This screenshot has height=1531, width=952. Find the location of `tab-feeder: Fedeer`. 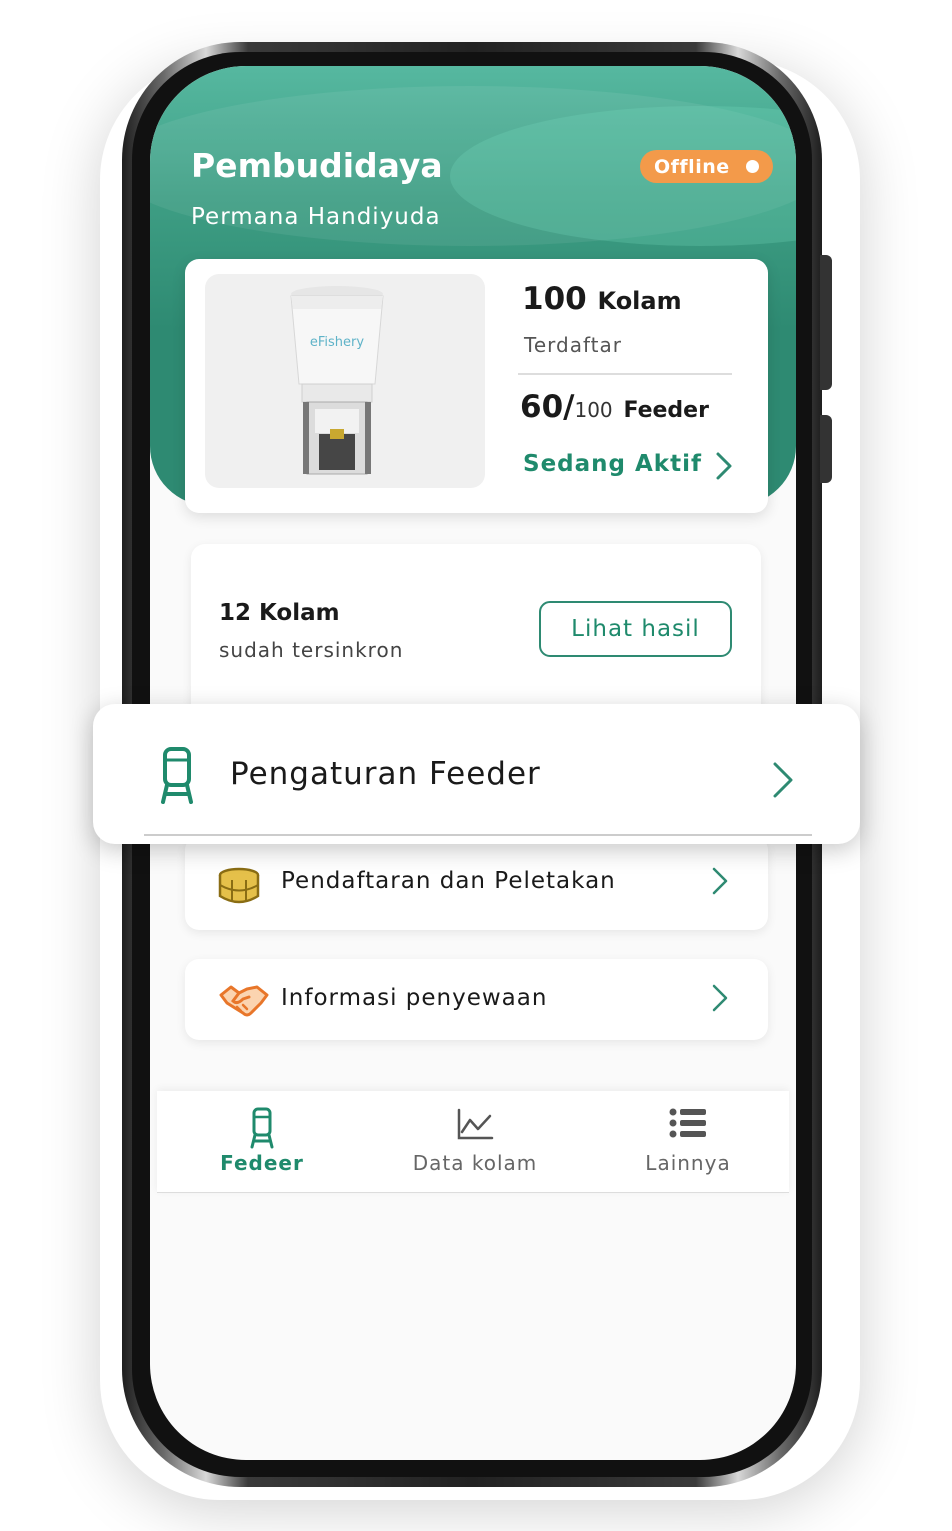

tab-feeder: Fedeer is located at coordinates (262, 1142).